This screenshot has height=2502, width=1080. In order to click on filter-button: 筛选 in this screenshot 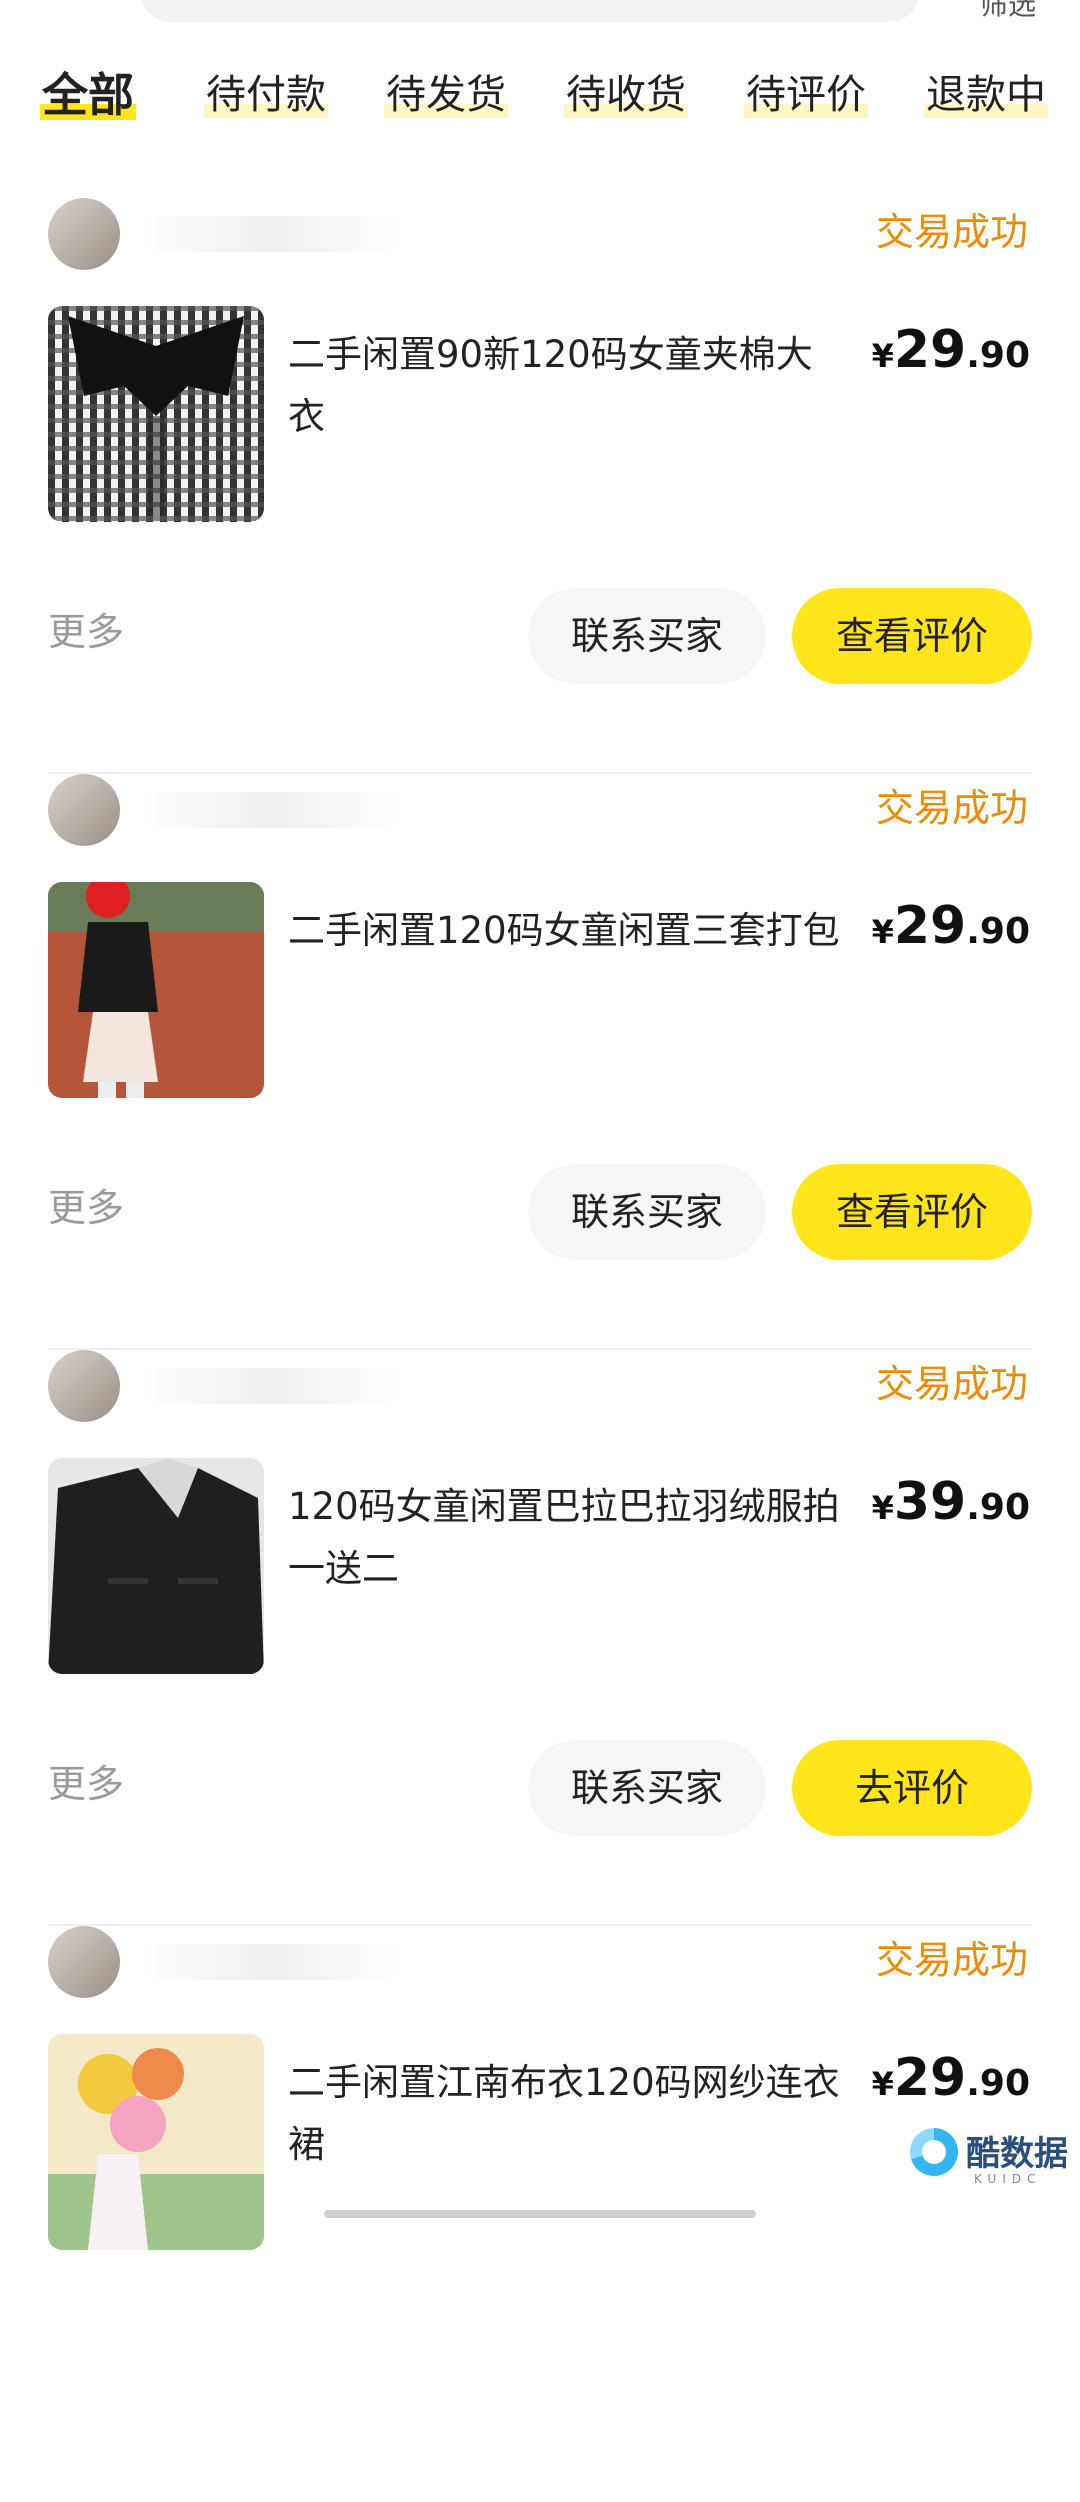, I will do `click(1008, 10)`.